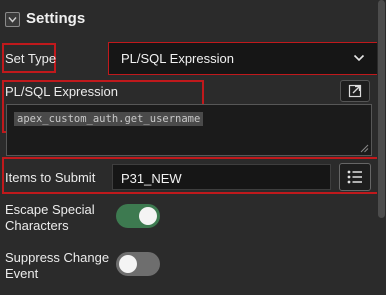 Image resolution: width=386 pixels, height=295 pixels. I want to click on scrollbar-thumb, so click(381, 109).